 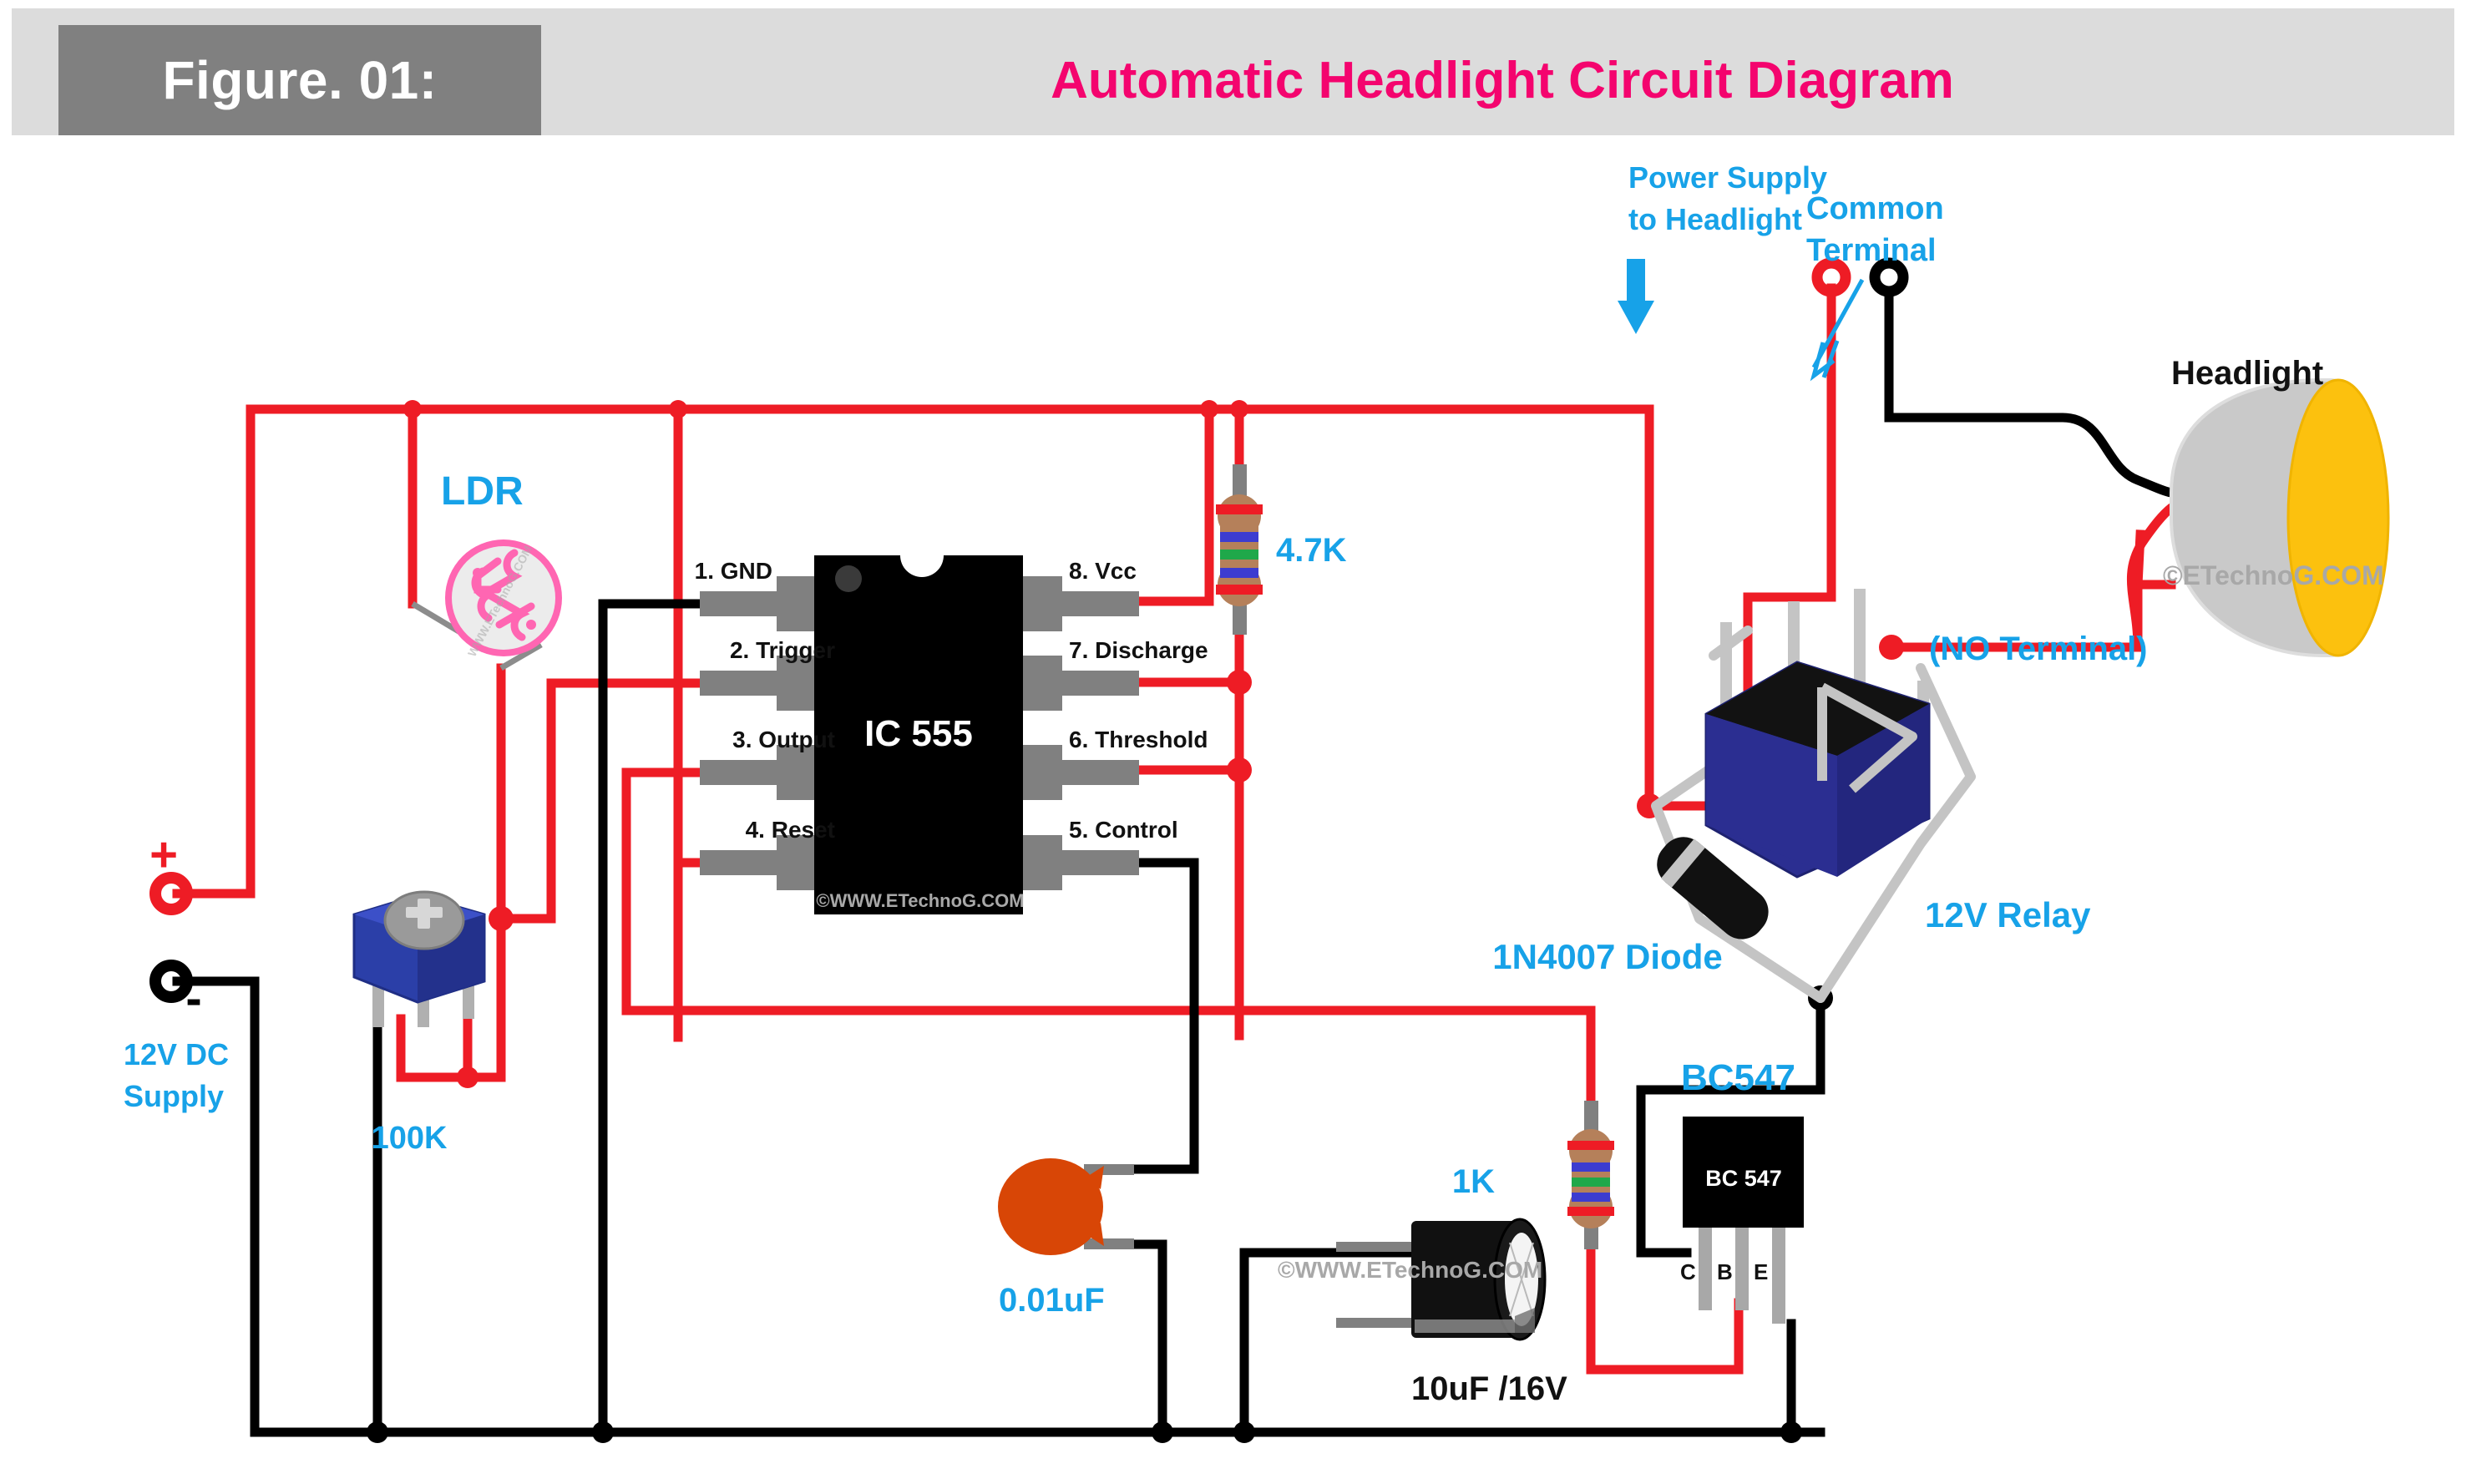 What do you see at coordinates (419, 958) in the screenshot?
I see `trimpot-component` at bounding box center [419, 958].